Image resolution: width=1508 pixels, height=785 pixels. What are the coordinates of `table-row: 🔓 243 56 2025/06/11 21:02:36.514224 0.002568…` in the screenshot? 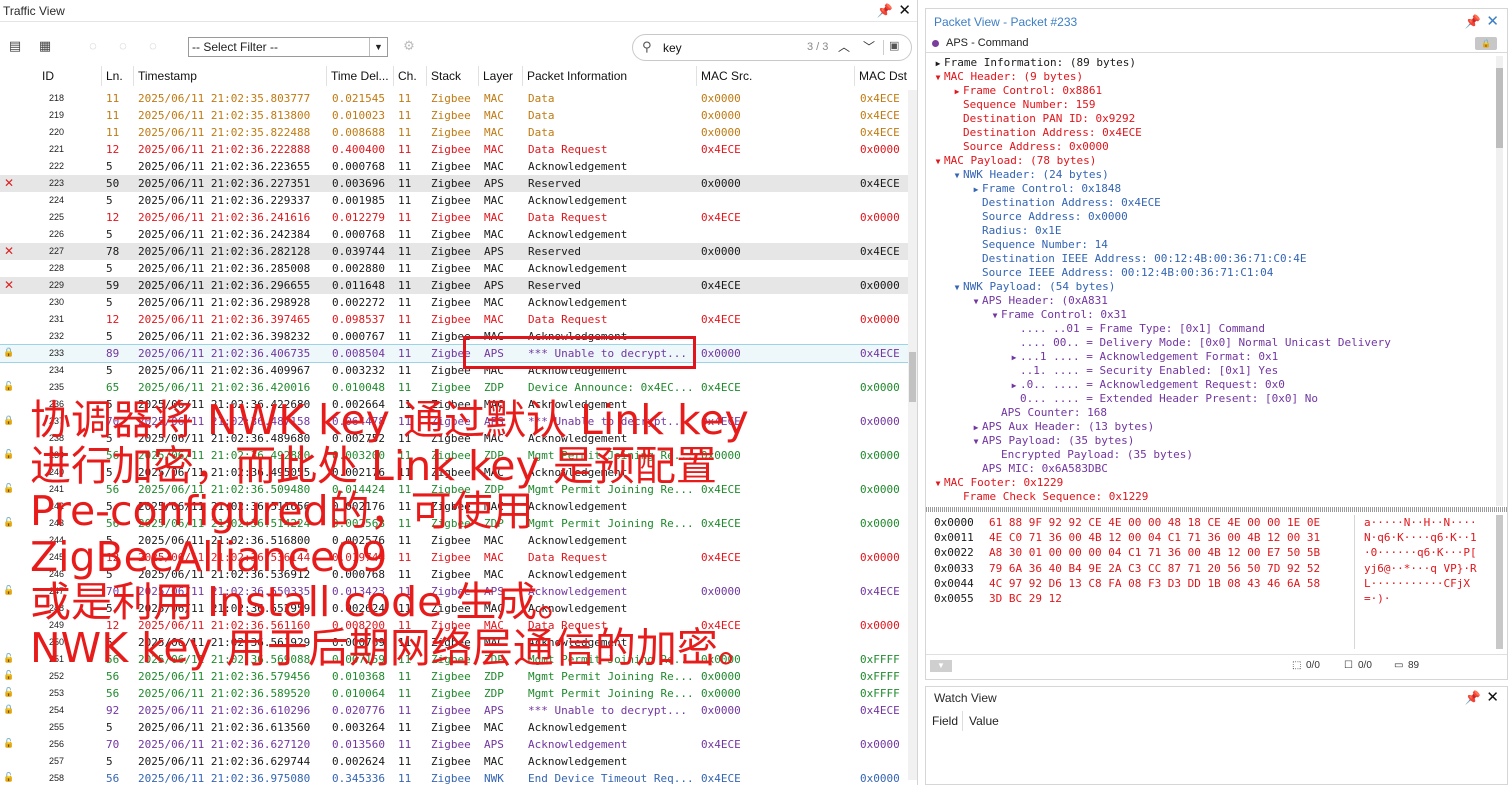 It's located at (454, 523).